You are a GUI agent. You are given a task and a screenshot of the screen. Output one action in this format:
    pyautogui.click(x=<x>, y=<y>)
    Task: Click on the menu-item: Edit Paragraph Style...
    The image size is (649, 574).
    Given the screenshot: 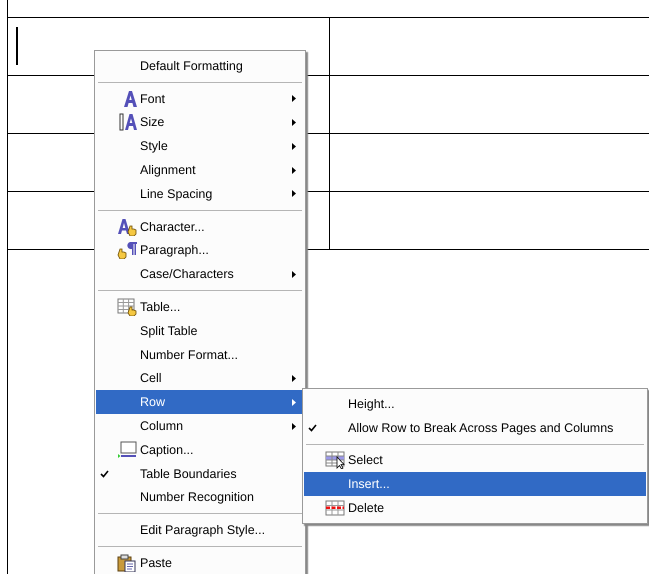 What is the action you would take?
    pyautogui.click(x=200, y=530)
    